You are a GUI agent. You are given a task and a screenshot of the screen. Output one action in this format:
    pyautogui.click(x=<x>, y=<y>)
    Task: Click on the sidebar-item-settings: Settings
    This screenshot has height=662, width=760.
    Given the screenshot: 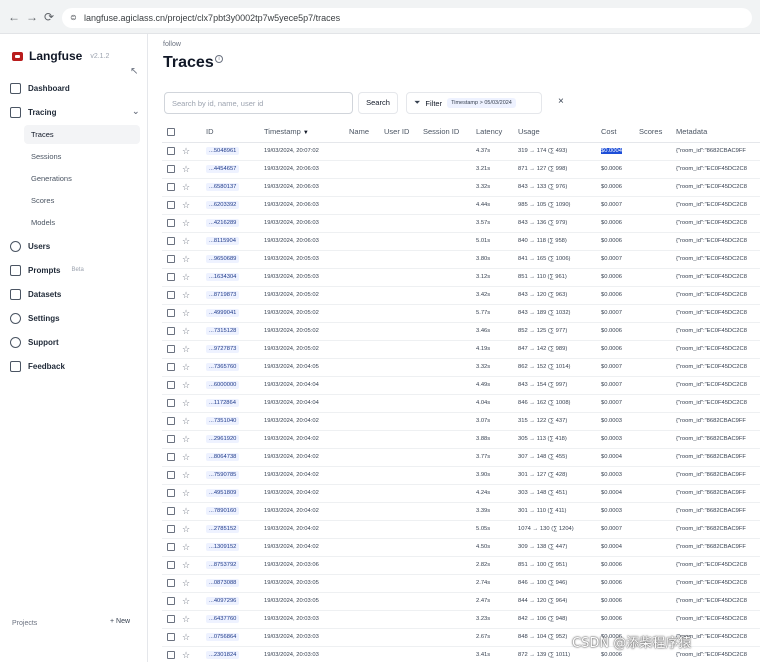 What is the action you would take?
    pyautogui.click(x=35, y=318)
    